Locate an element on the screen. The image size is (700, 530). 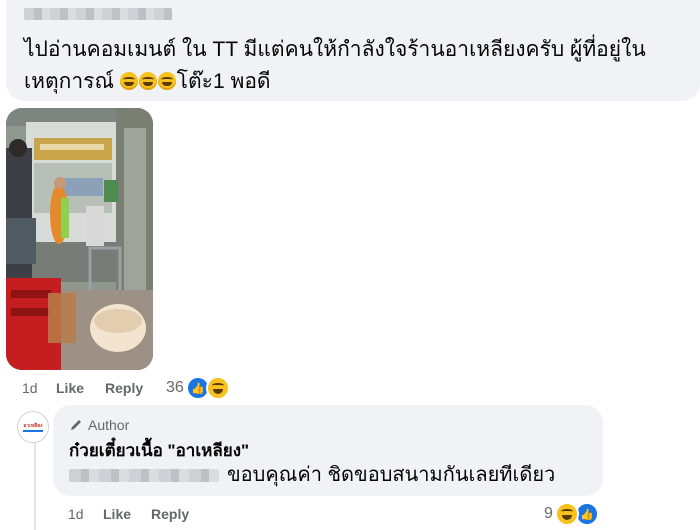
comment-photo is located at coordinates (79, 239).